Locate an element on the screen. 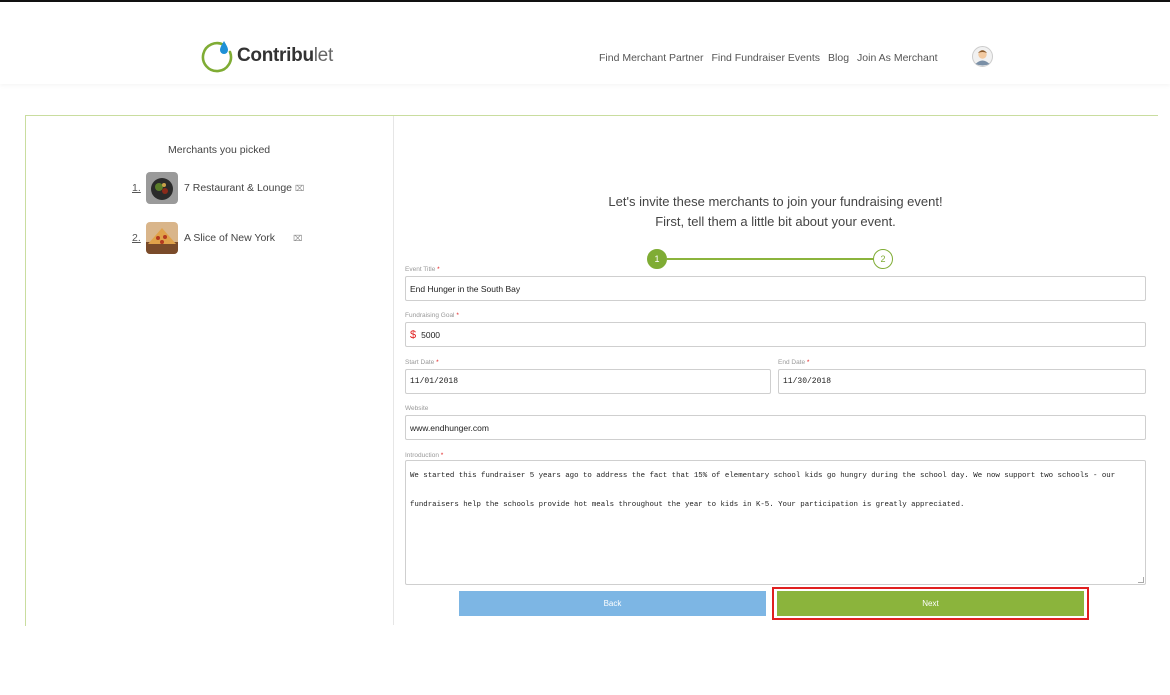 This screenshot has width=1170, height=695. merchant-name: A Slice of New York is located at coordinates (229, 238).